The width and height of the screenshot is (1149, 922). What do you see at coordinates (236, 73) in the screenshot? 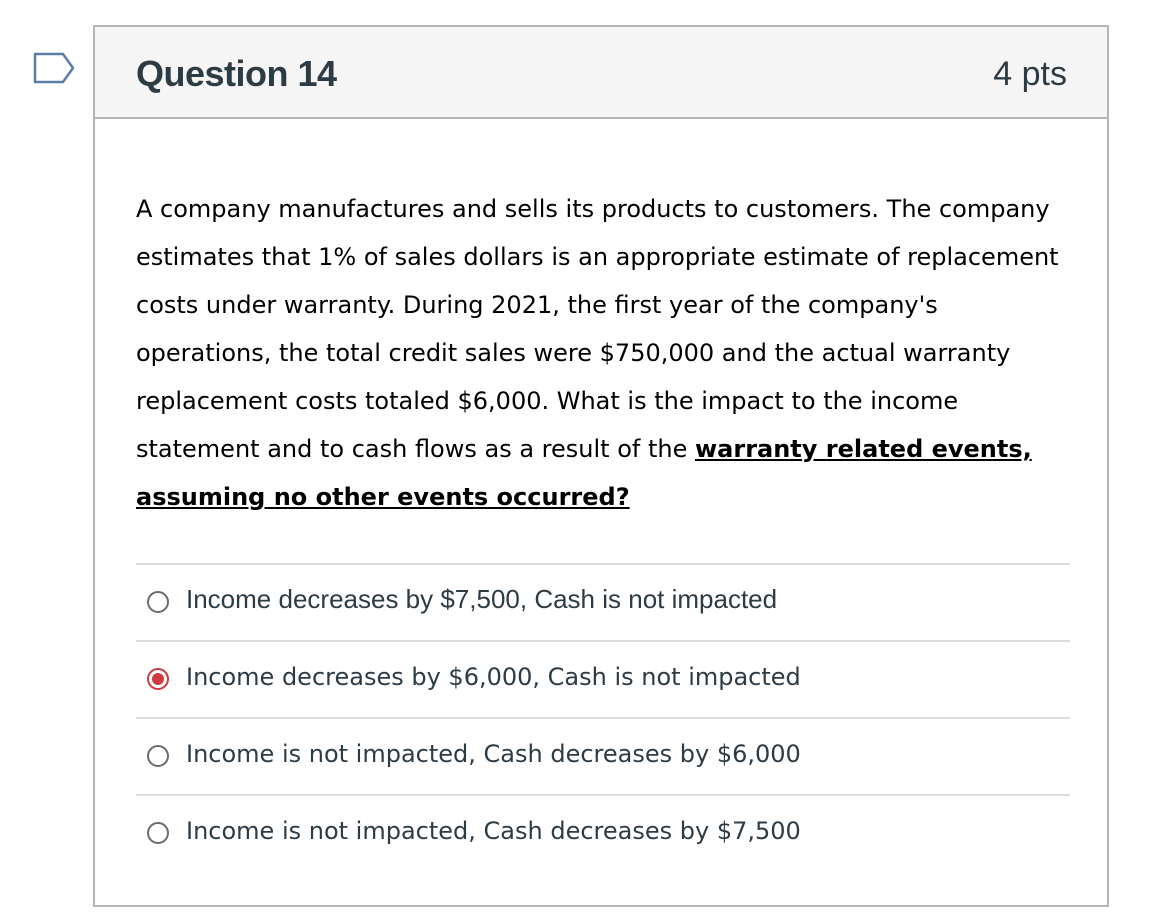
I see `question-title: Question 14` at bounding box center [236, 73].